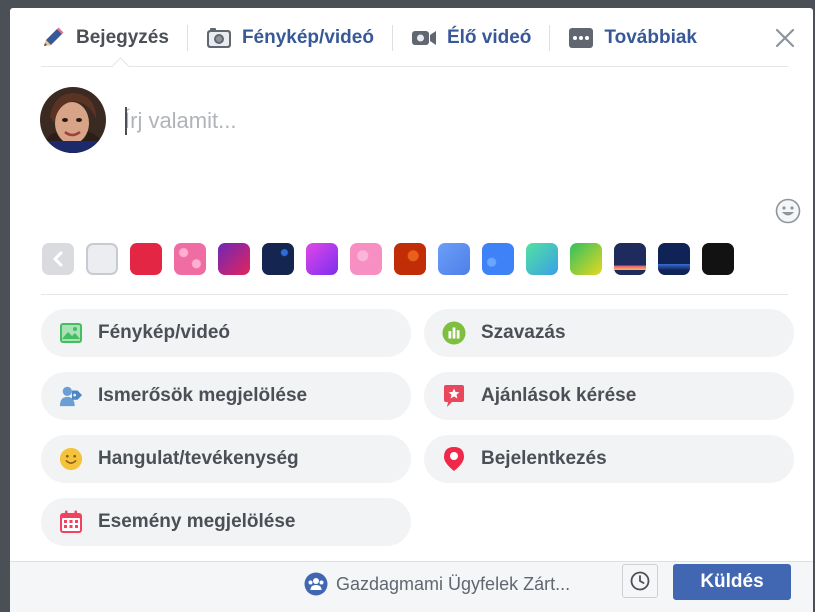 The width and height of the screenshot is (815, 612). What do you see at coordinates (674, 259) in the screenshot?
I see `swatch-navy-wave` at bounding box center [674, 259].